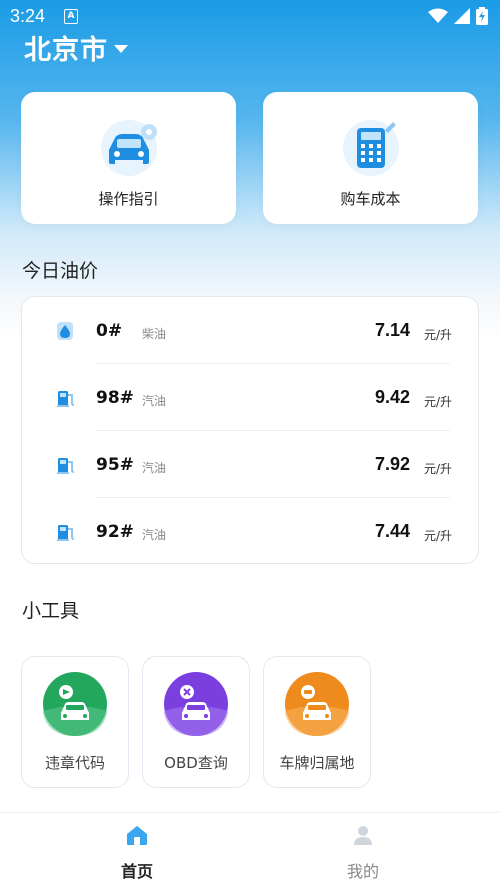 The width and height of the screenshot is (500, 888). Describe the element at coordinates (196, 763) in the screenshot. I see `tool-label: OBD查询` at that location.